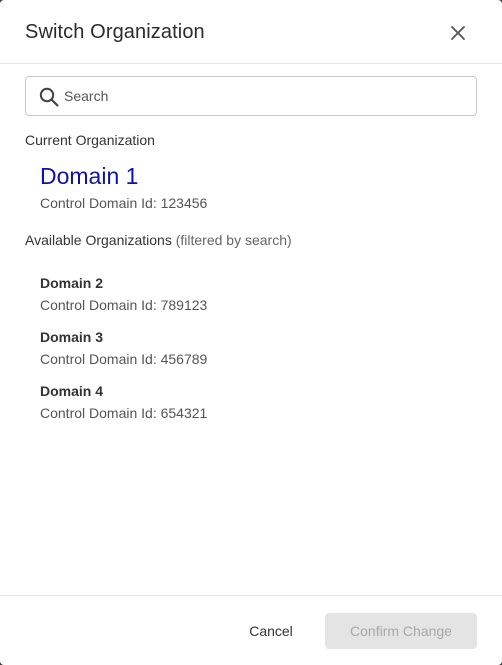  I want to click on organization-item-domain-4: Domain 4 Control Domain Id: 654321, so click(255, 405).